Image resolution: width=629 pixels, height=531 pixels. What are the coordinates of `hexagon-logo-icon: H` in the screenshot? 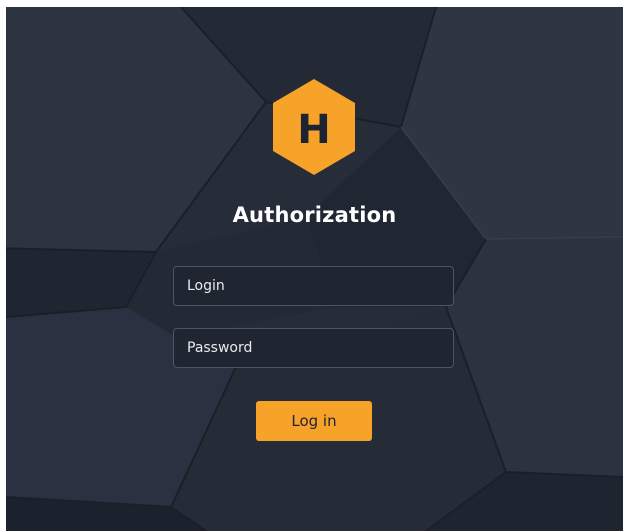 It's located at (314, 127).